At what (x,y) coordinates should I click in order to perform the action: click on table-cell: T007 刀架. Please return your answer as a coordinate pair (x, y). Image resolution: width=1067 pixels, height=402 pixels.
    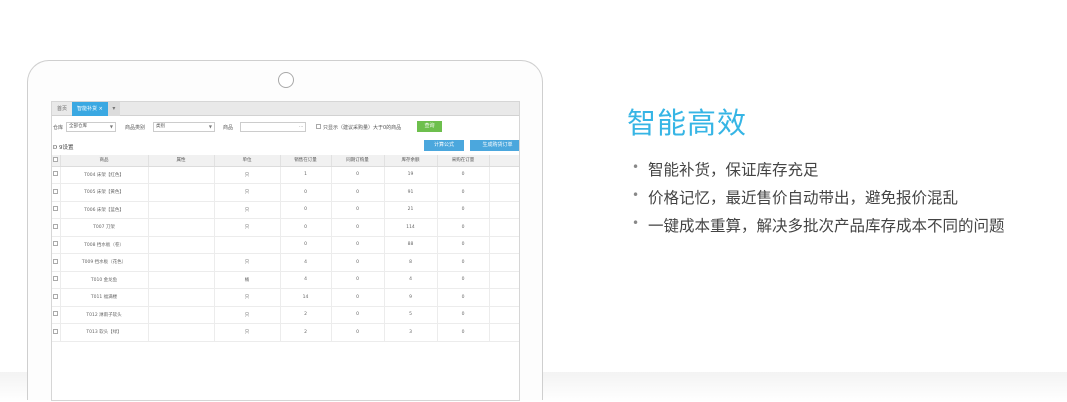
    Looking at the image, I should click on (104, 227).